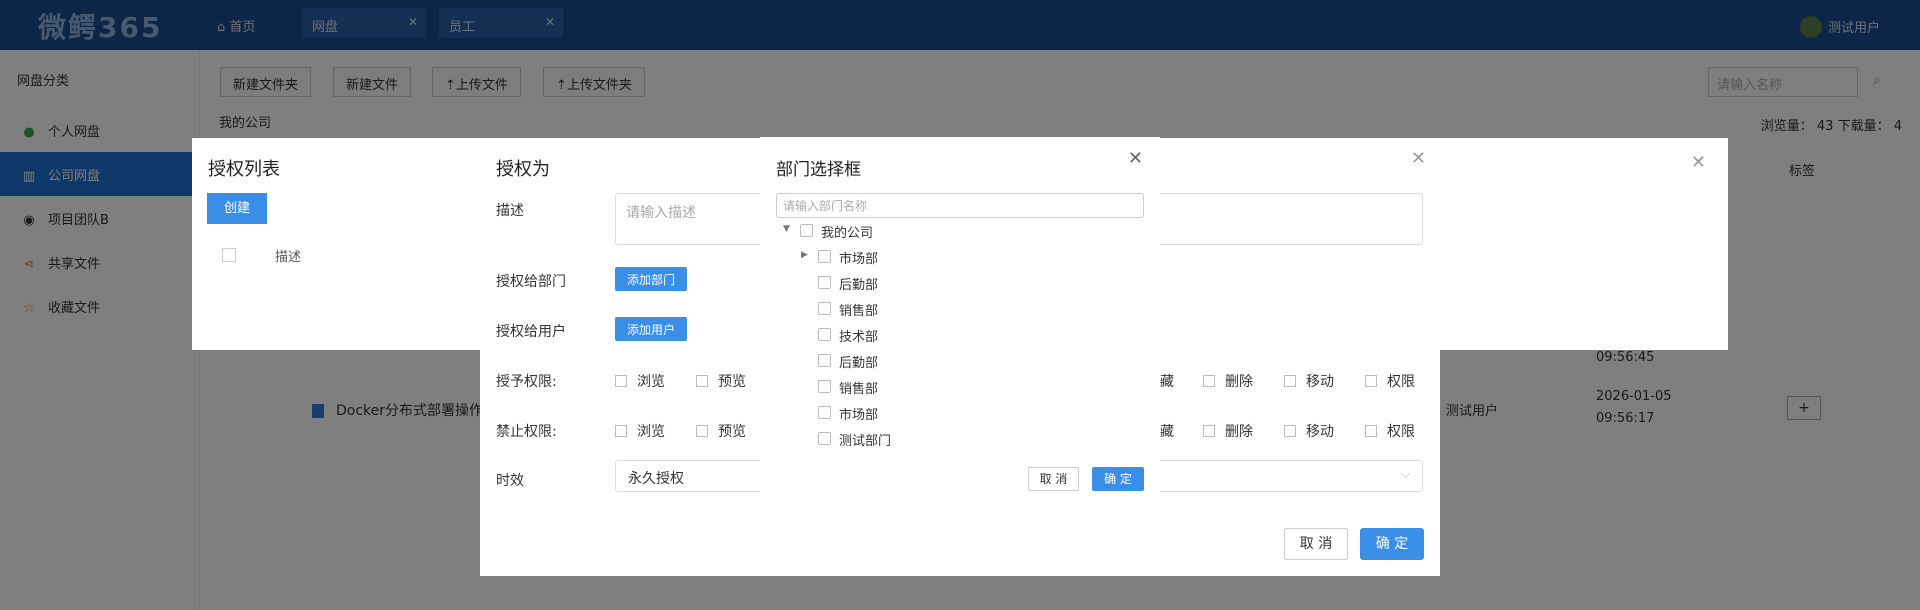  What do you see at coordinates (1228, 381) in the screenshot?
I see `grant-delete-checkbox: 删除` at bounding box center [1228, 381].